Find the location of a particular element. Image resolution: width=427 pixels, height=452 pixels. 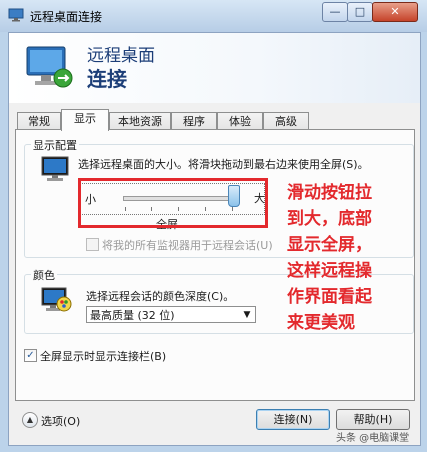

monitor-icon is located at coordinates (55, 168).